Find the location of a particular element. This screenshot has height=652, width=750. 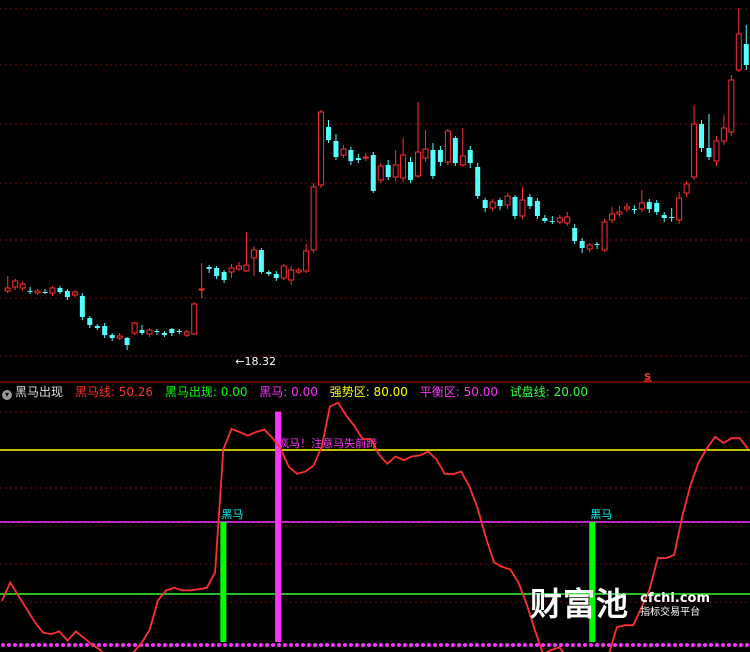

value-black-horse: 黑马: 0.00 is located at coordinates (288, 392).